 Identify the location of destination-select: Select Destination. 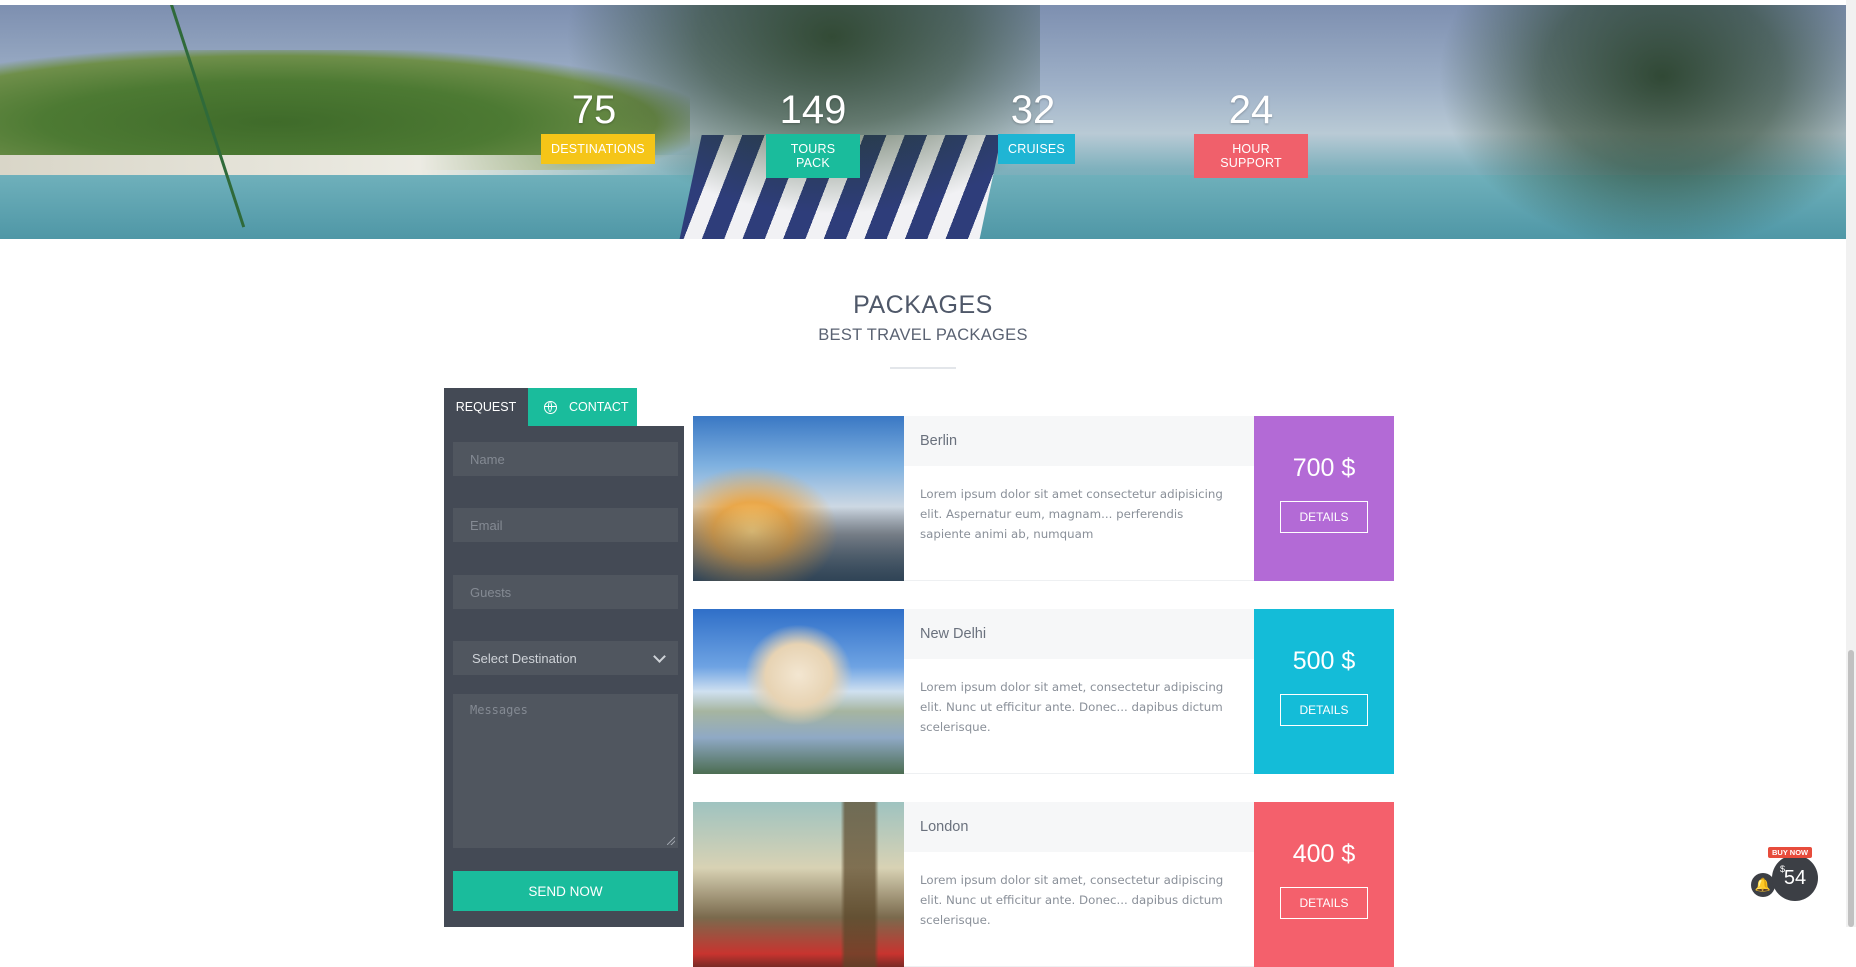
(565, 658).